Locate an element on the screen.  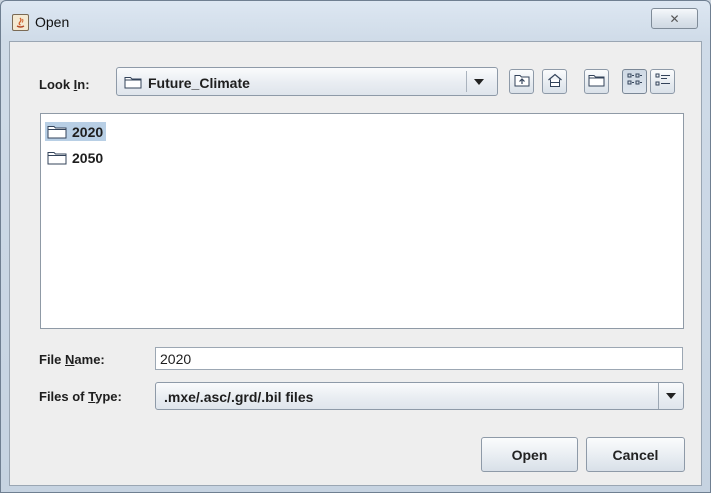
home-button is located at coordinates (554, 81).